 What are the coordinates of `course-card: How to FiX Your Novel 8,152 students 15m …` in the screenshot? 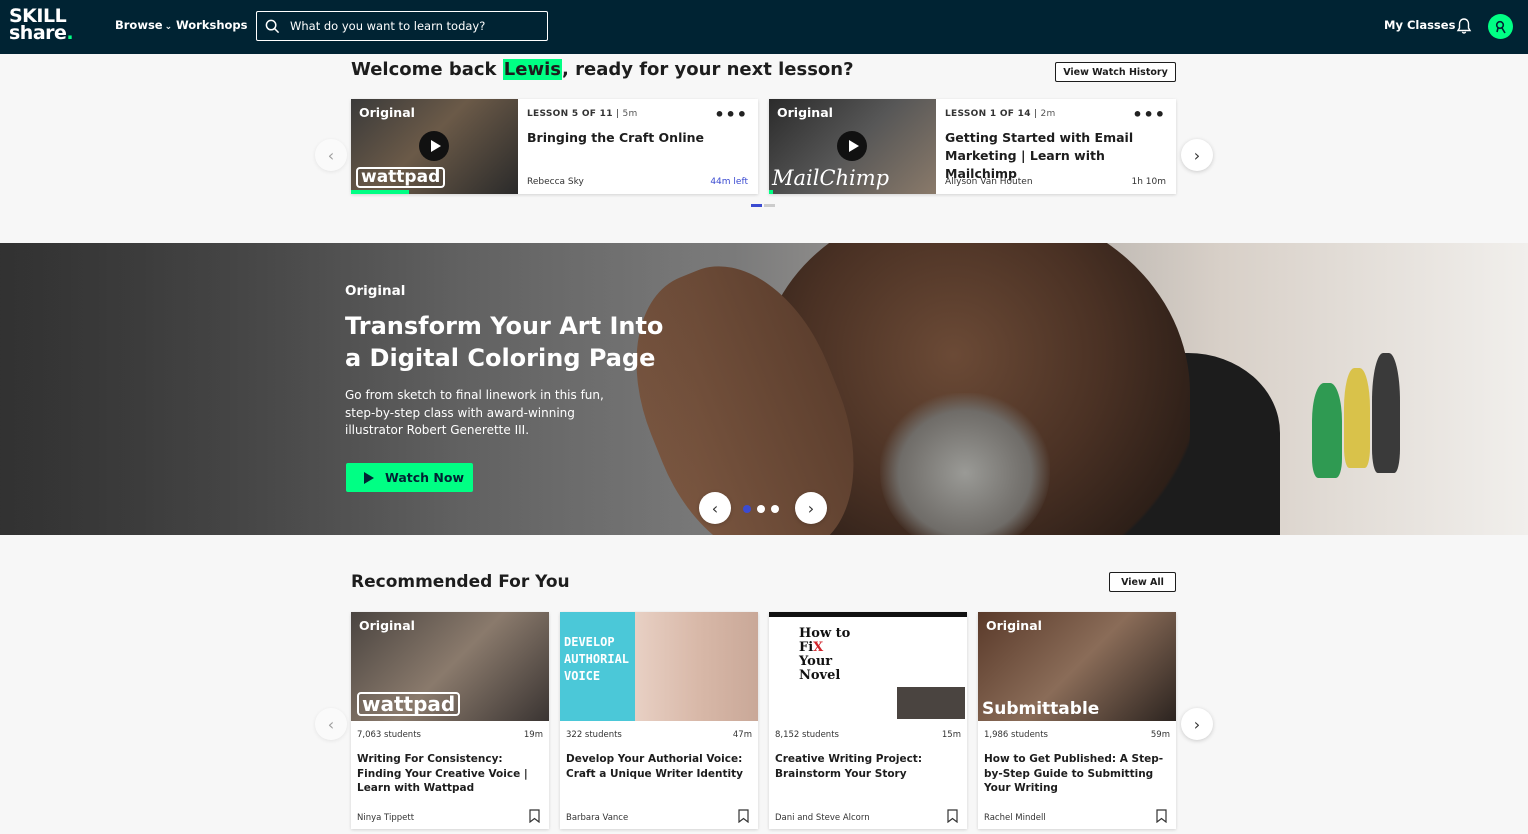 It's located at (868, 720).